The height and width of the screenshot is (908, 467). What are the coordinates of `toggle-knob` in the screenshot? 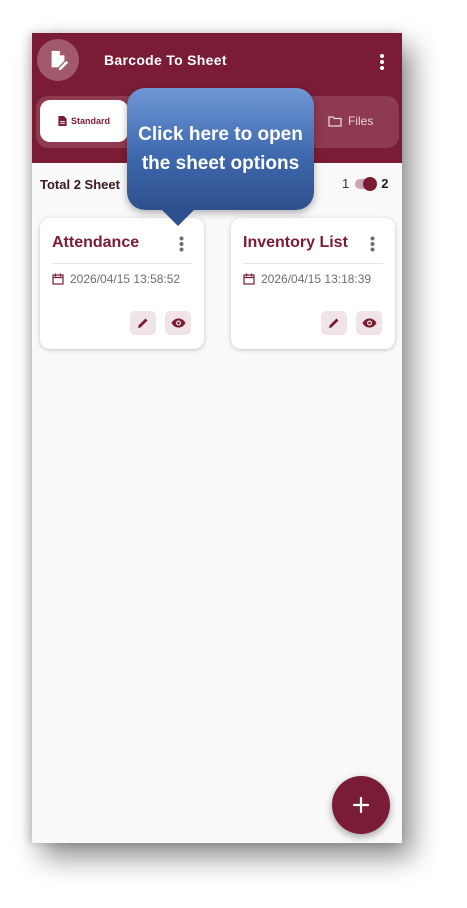 It's located at (370, 183).